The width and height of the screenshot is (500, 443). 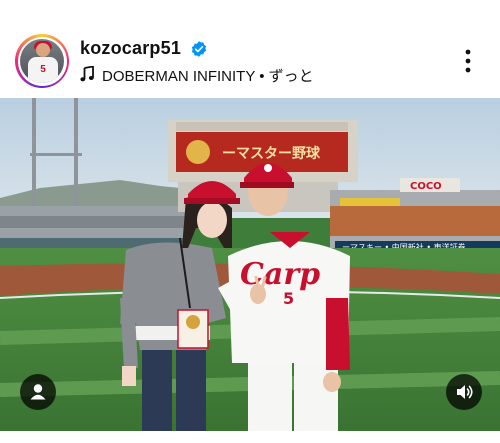 I want to click on song-link: DOBERMAN INFINITY • ずっと, so click(x=208, y=75).